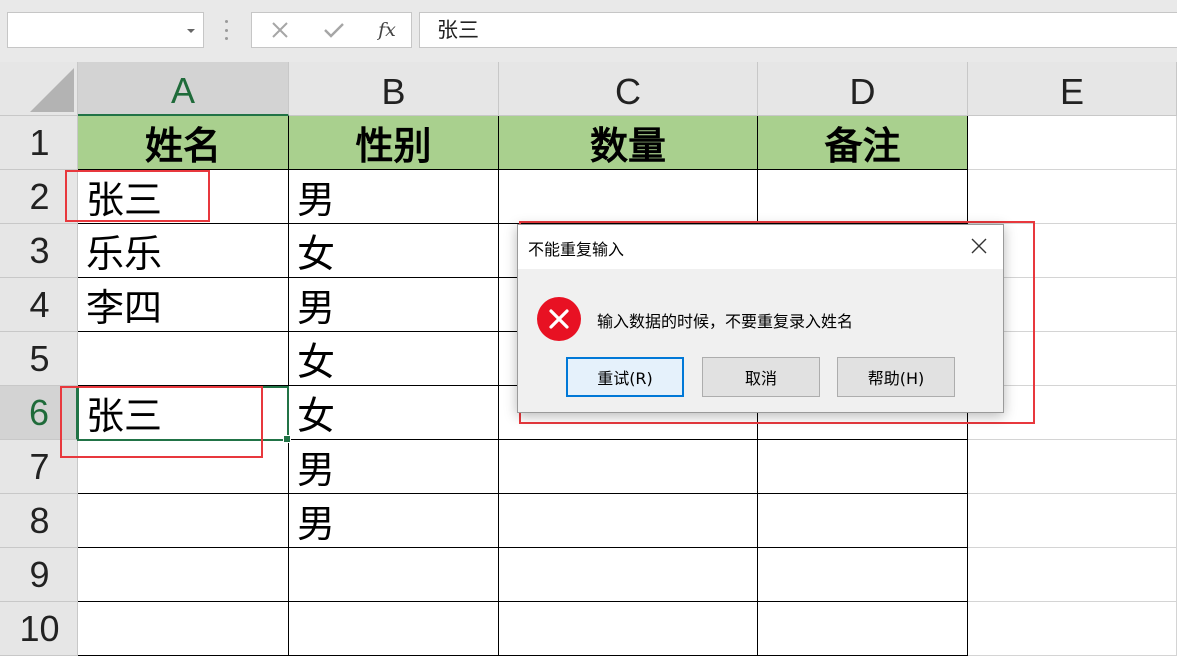 Image resolution: width=1177 pixels, height=656 pixels. Describe the element at coordinates (628, 89) in the screenshot. I see `column-header-c: C` at that location.